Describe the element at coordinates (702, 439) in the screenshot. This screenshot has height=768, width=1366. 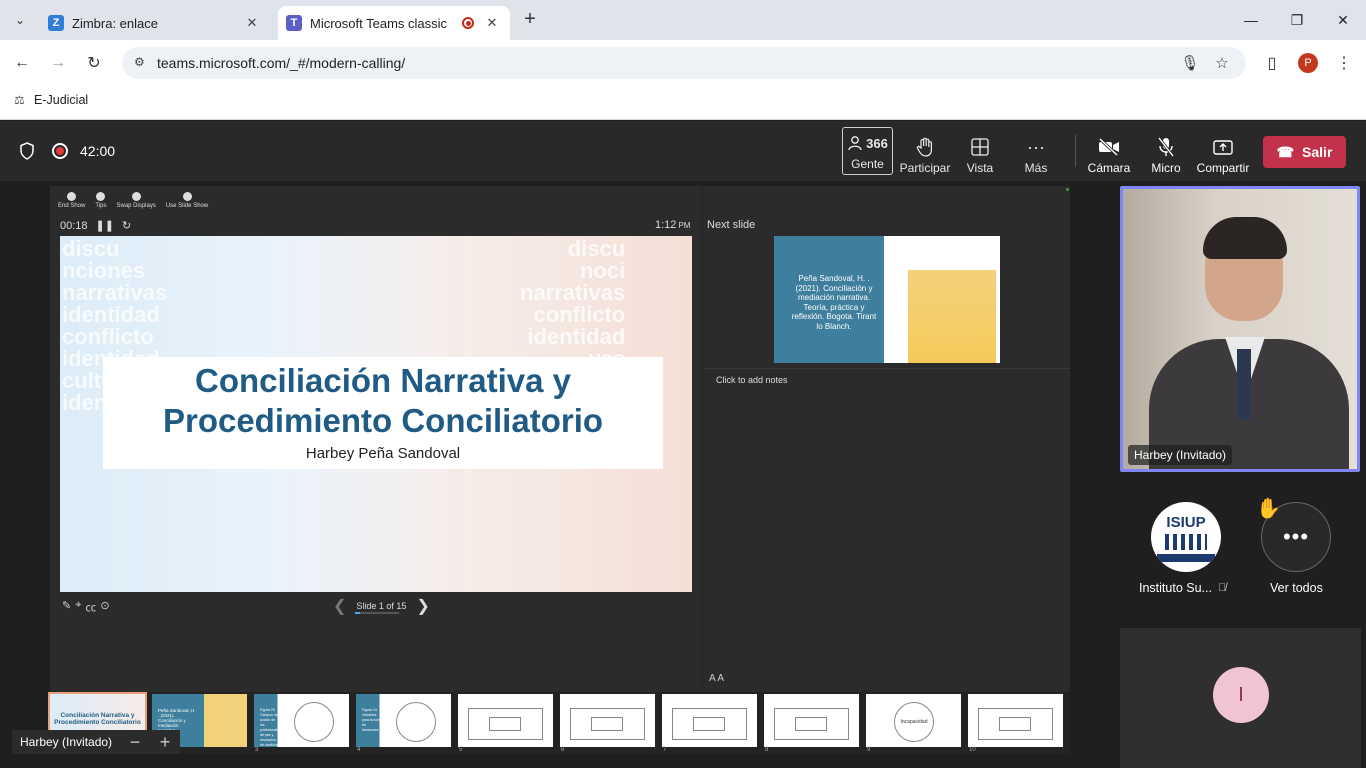
I see `panel-divider` at that location.